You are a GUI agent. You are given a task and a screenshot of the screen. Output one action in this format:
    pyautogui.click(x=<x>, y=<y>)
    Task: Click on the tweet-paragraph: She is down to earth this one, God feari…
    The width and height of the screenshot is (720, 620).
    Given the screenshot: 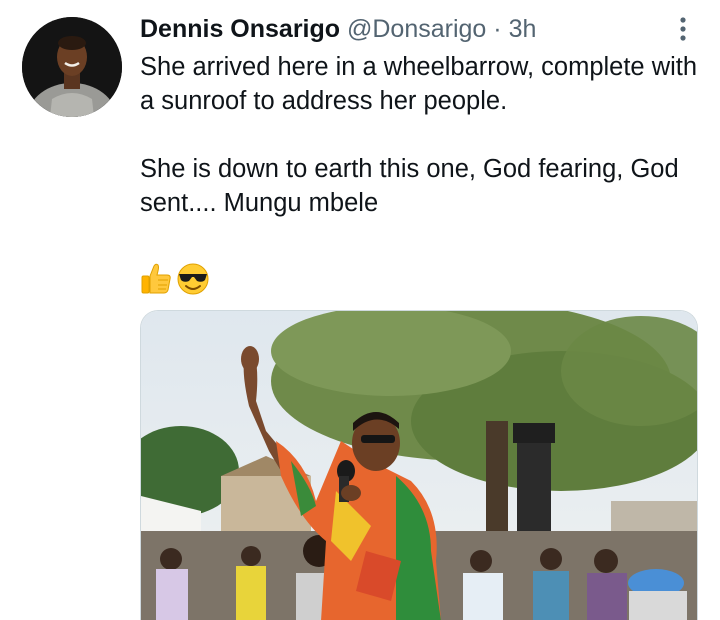 What is the action you would take?
    pyautogui.click(x=409, y=186)
    